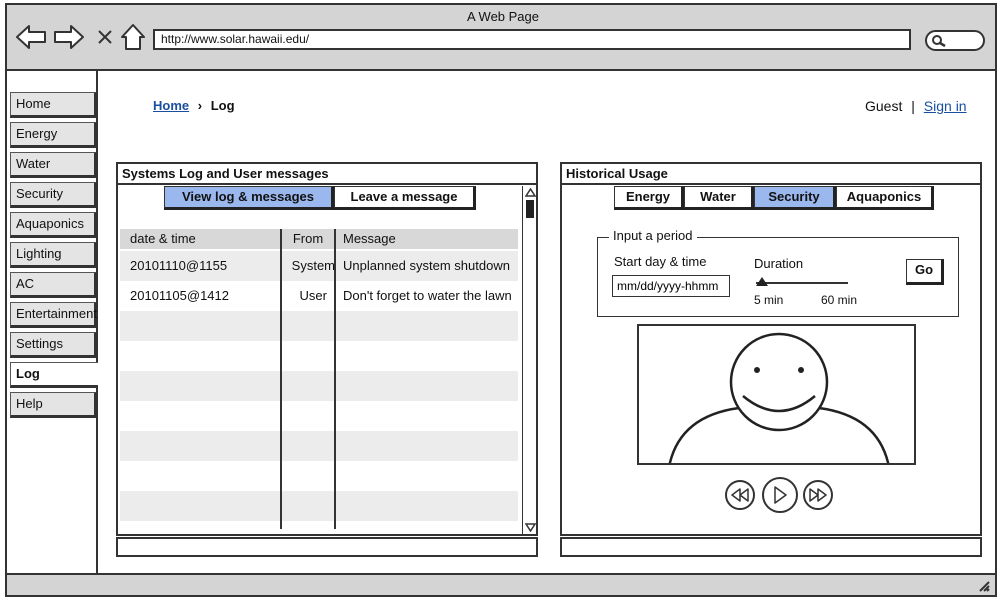 The width and height of the screenshot is (1000, 600). What do you see at coordinates (503, 16) in the screenshot?
I see `window-title: A Web Page` at bounding box center [503, 16].